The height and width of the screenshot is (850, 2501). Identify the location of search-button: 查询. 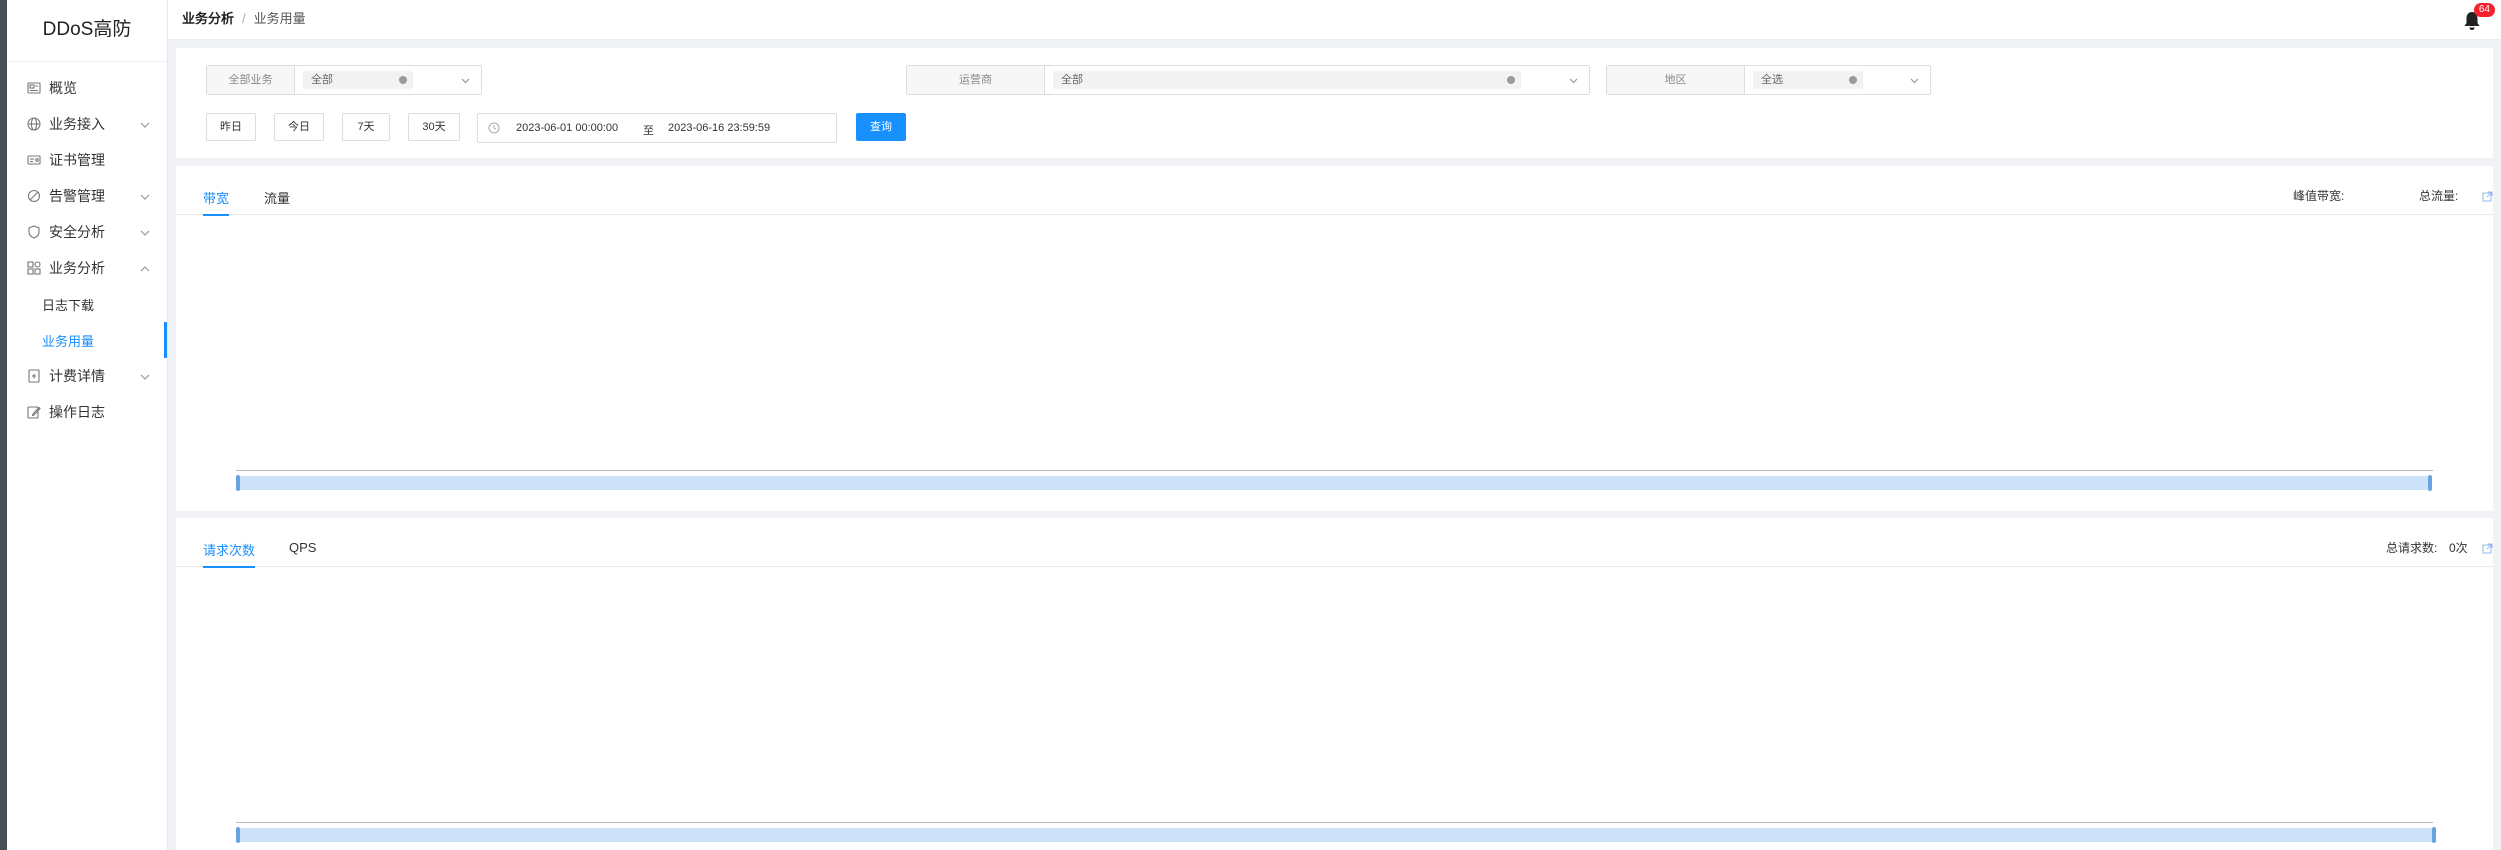
(881, 127).